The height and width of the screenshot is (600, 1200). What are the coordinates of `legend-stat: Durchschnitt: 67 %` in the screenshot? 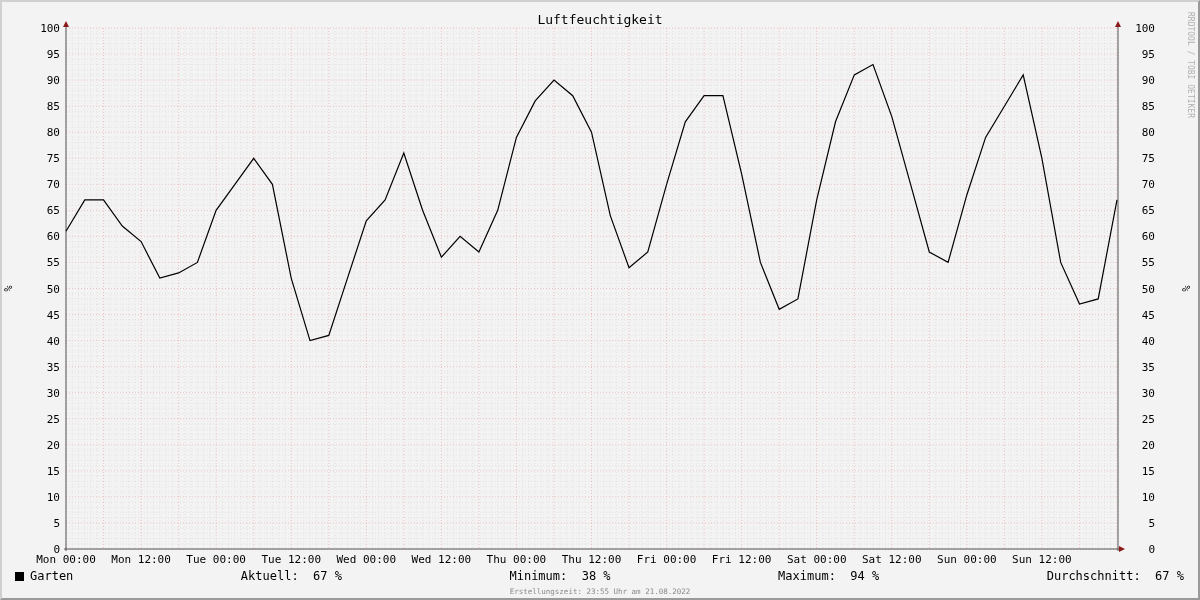 It's located at (1115, 576).